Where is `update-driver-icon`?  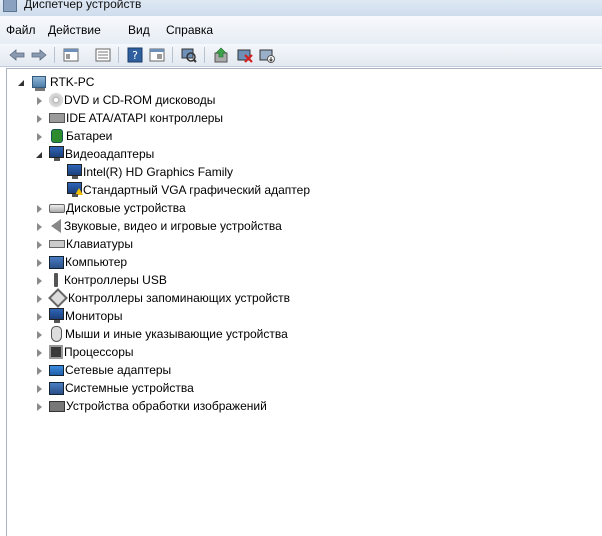
update-driver-icon is located at coordinates (221, 55).